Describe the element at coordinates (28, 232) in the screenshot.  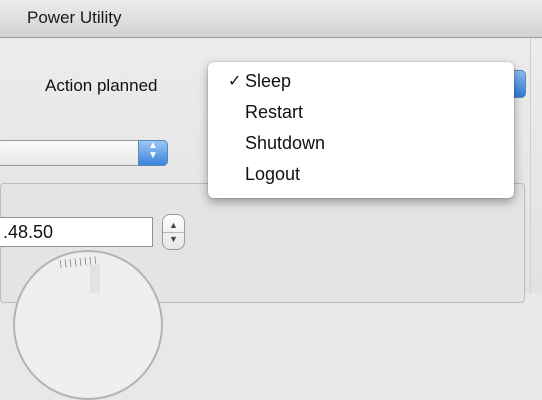
I see `time-value: .48.50` at that location.